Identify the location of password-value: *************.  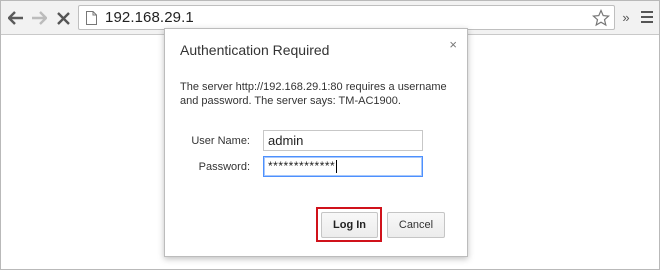
(302, 166).